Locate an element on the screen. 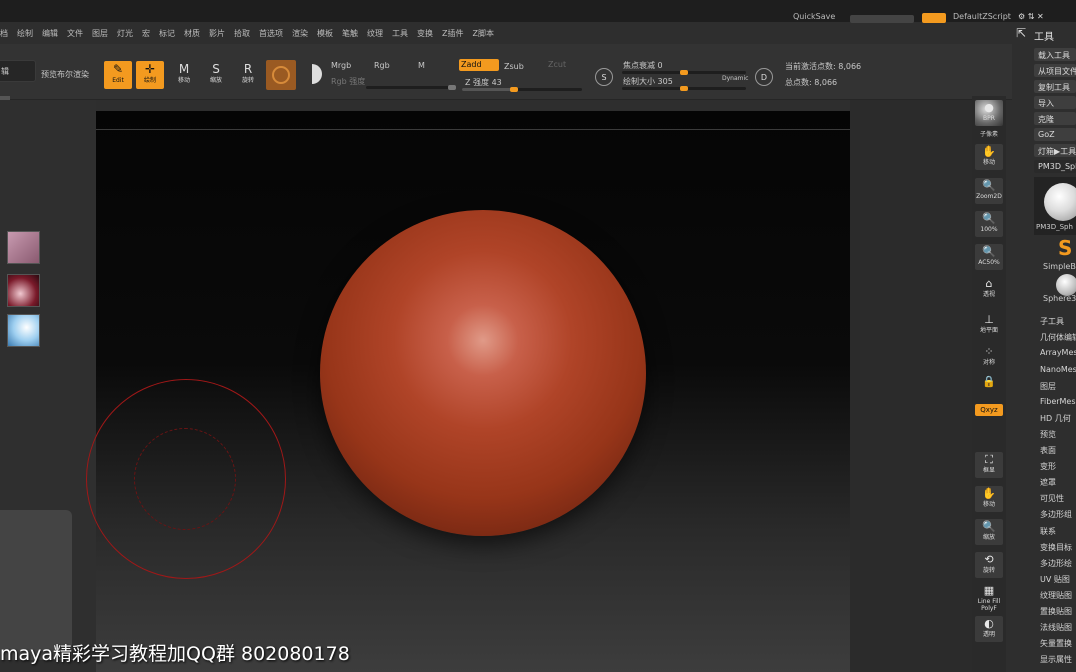 Image resolution: width=1076 pixels, height=672 pixels. rotate-view-button: ⟲ 旋转 is located at coordinates (989, 565).